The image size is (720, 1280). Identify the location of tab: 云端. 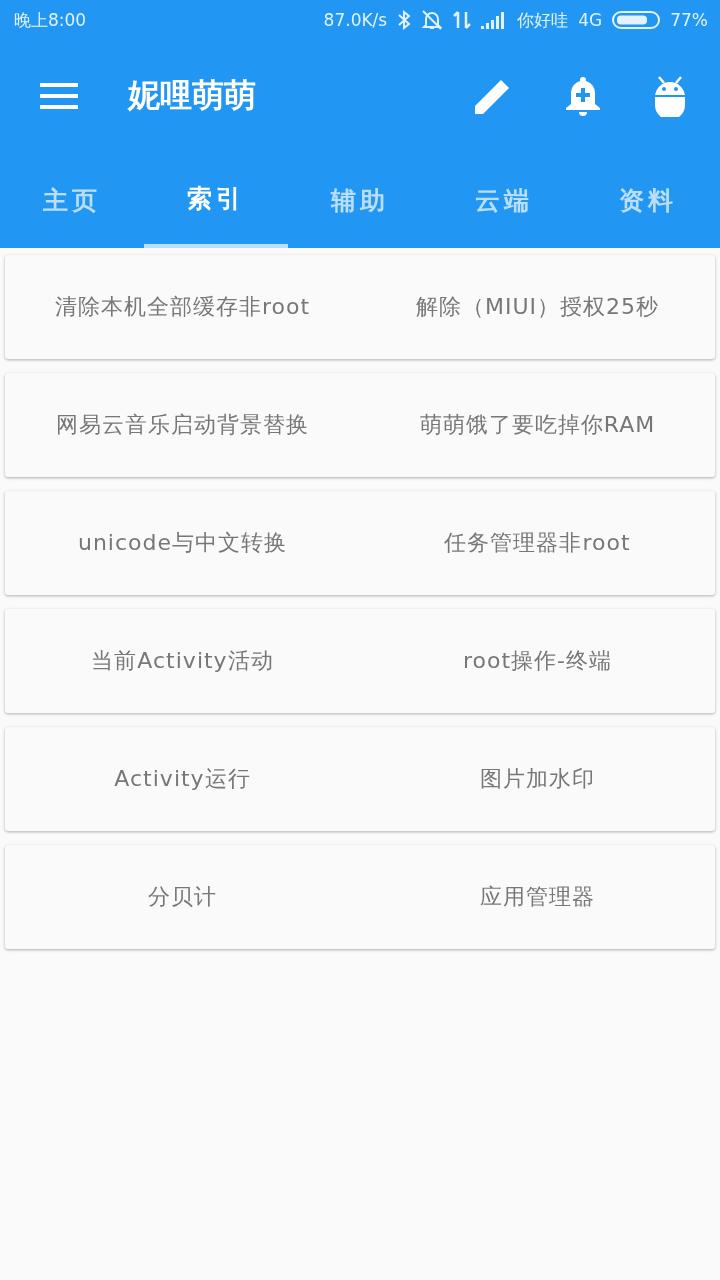
(504, 200).